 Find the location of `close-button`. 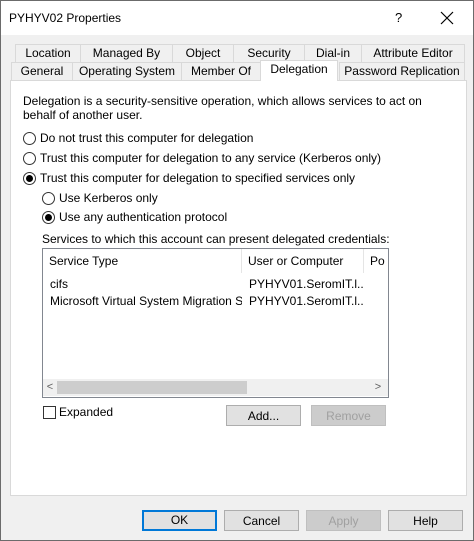

close-button is located at coordinates (447, 18).